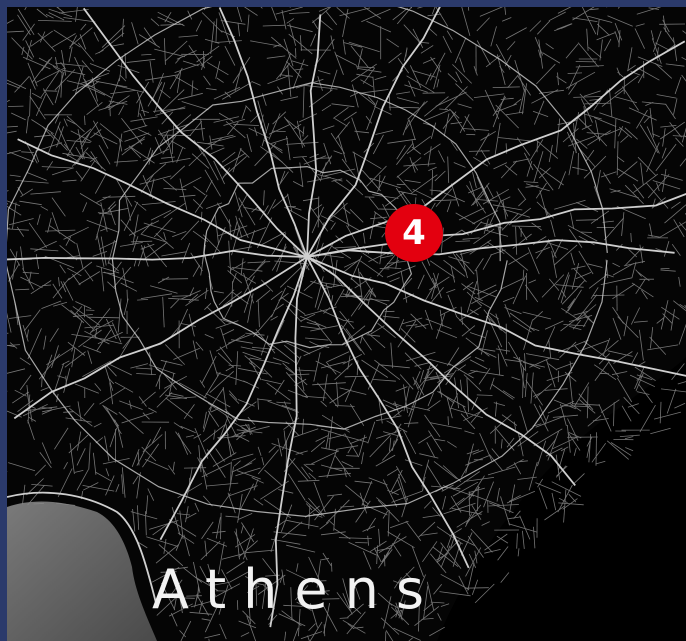  Describe the element at coordinates (296, 589) in the screenshot. I see `city-name-label: Athens` at that location.